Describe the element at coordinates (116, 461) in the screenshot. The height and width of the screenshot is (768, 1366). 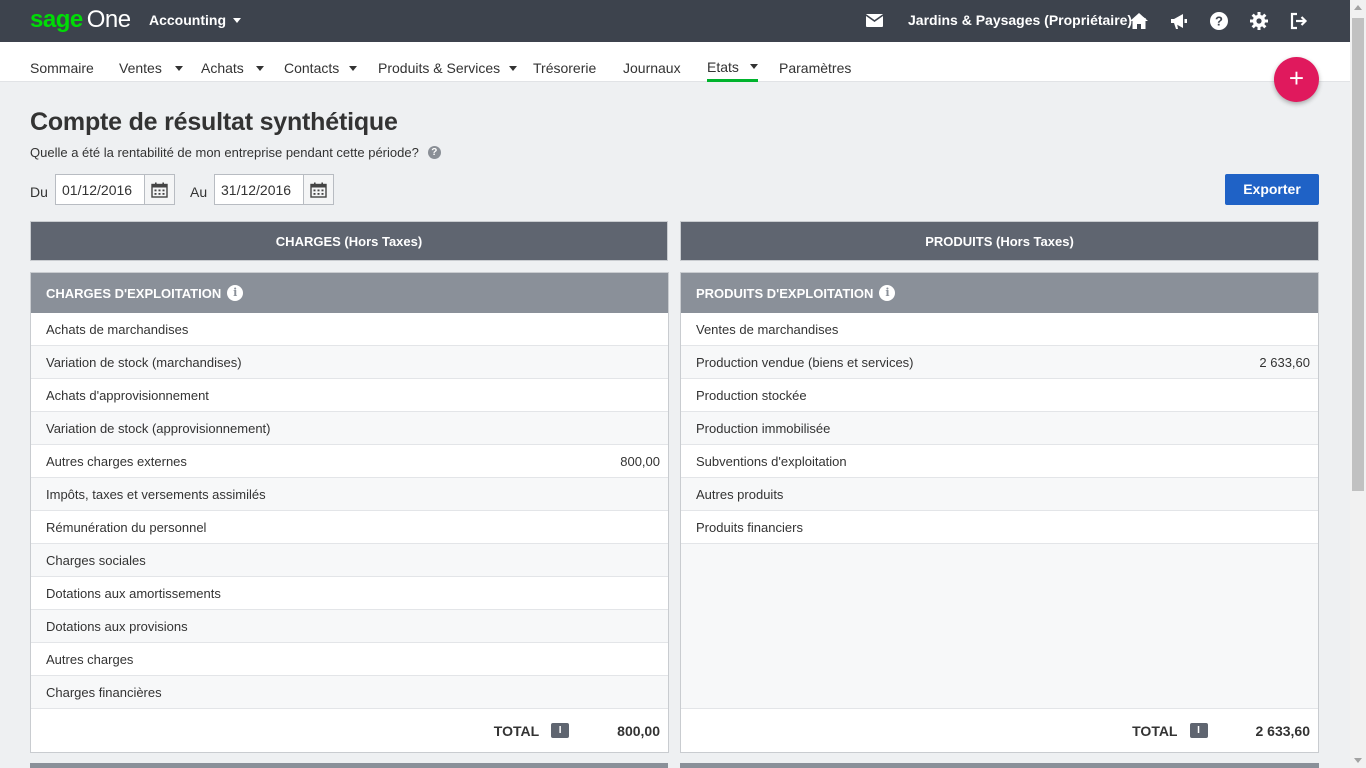
I see `row-label: Autres charges externes` at that location.